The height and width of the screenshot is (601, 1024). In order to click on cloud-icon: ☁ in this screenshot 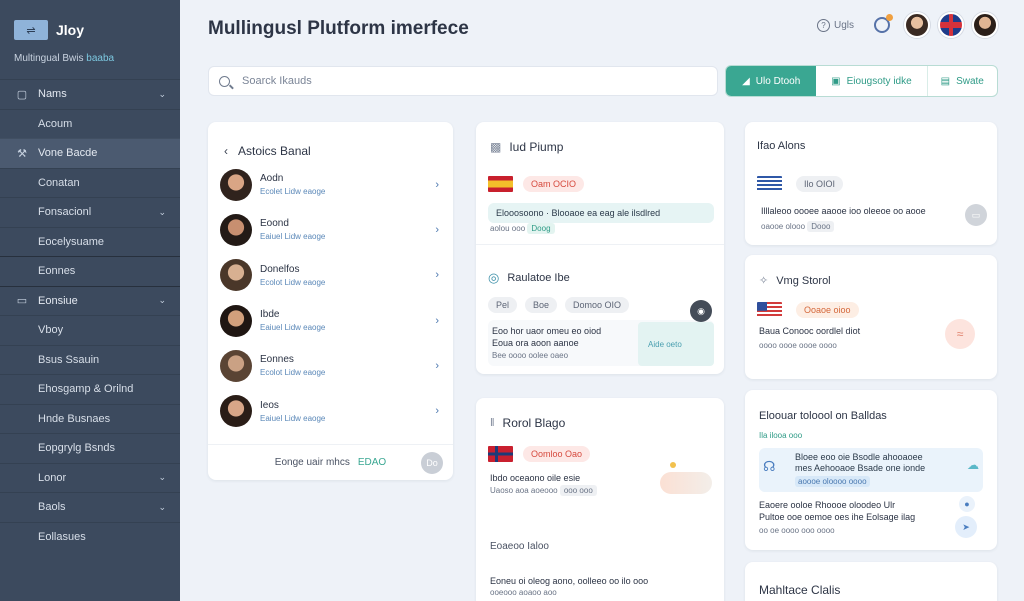, I will do `click(973, 465)`.